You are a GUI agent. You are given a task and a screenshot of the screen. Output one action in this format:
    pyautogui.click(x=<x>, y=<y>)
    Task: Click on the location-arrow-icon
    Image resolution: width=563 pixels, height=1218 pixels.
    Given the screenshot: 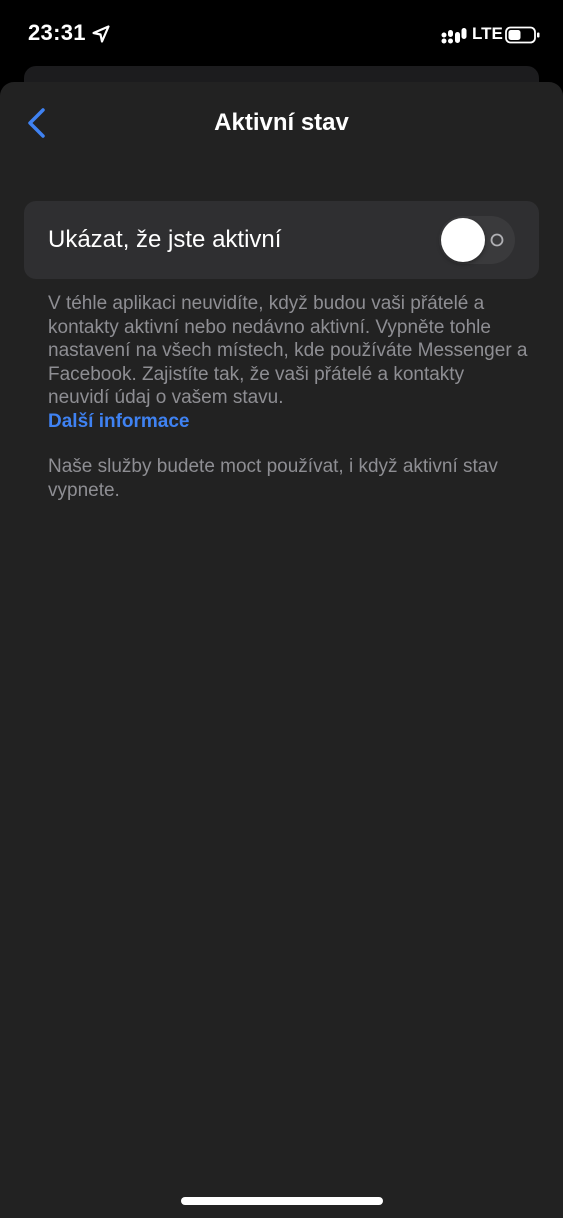 What is the action you would take?
    pyautogui.click(x=101, y=34)
    